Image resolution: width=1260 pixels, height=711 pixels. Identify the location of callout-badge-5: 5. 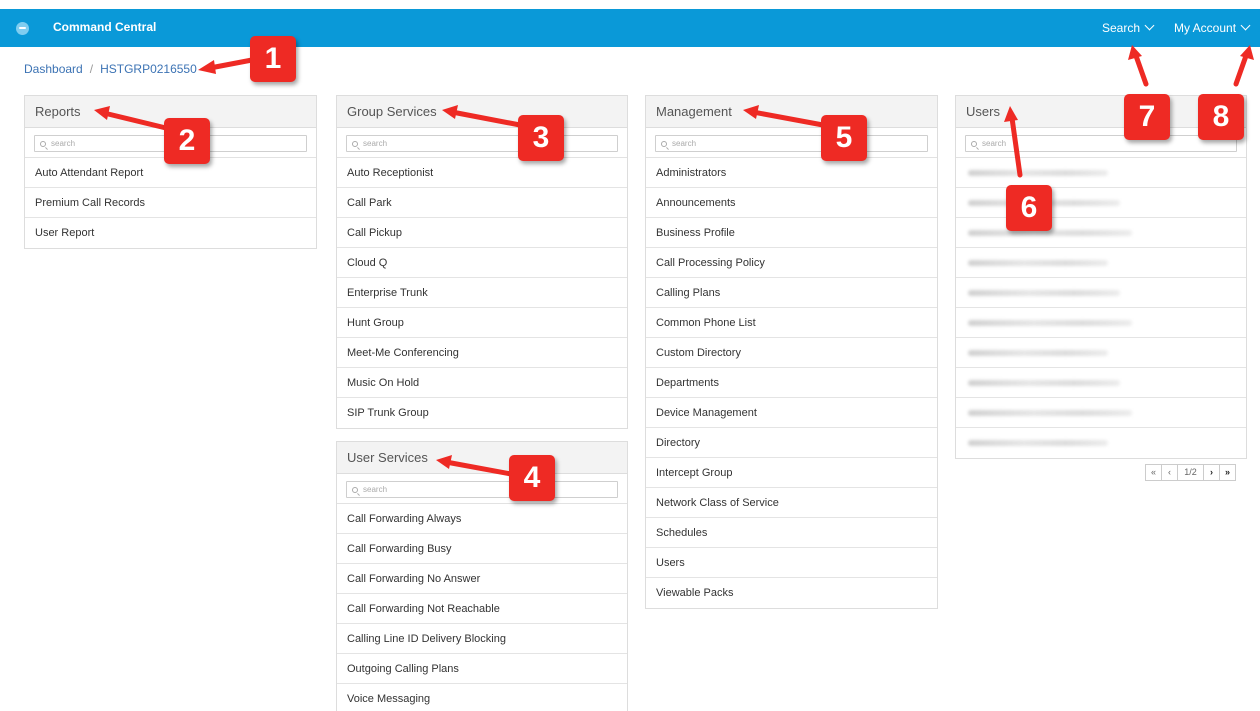
(844, 138).